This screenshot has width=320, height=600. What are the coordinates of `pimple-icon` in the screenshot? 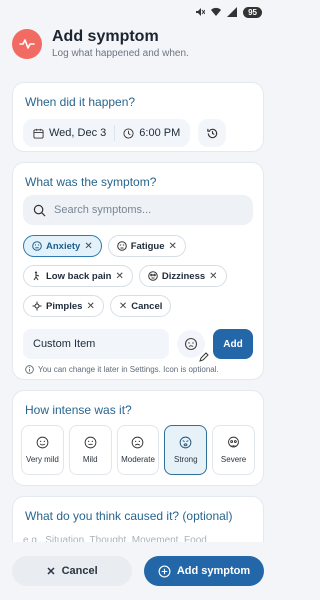 It's located at (37, 306).